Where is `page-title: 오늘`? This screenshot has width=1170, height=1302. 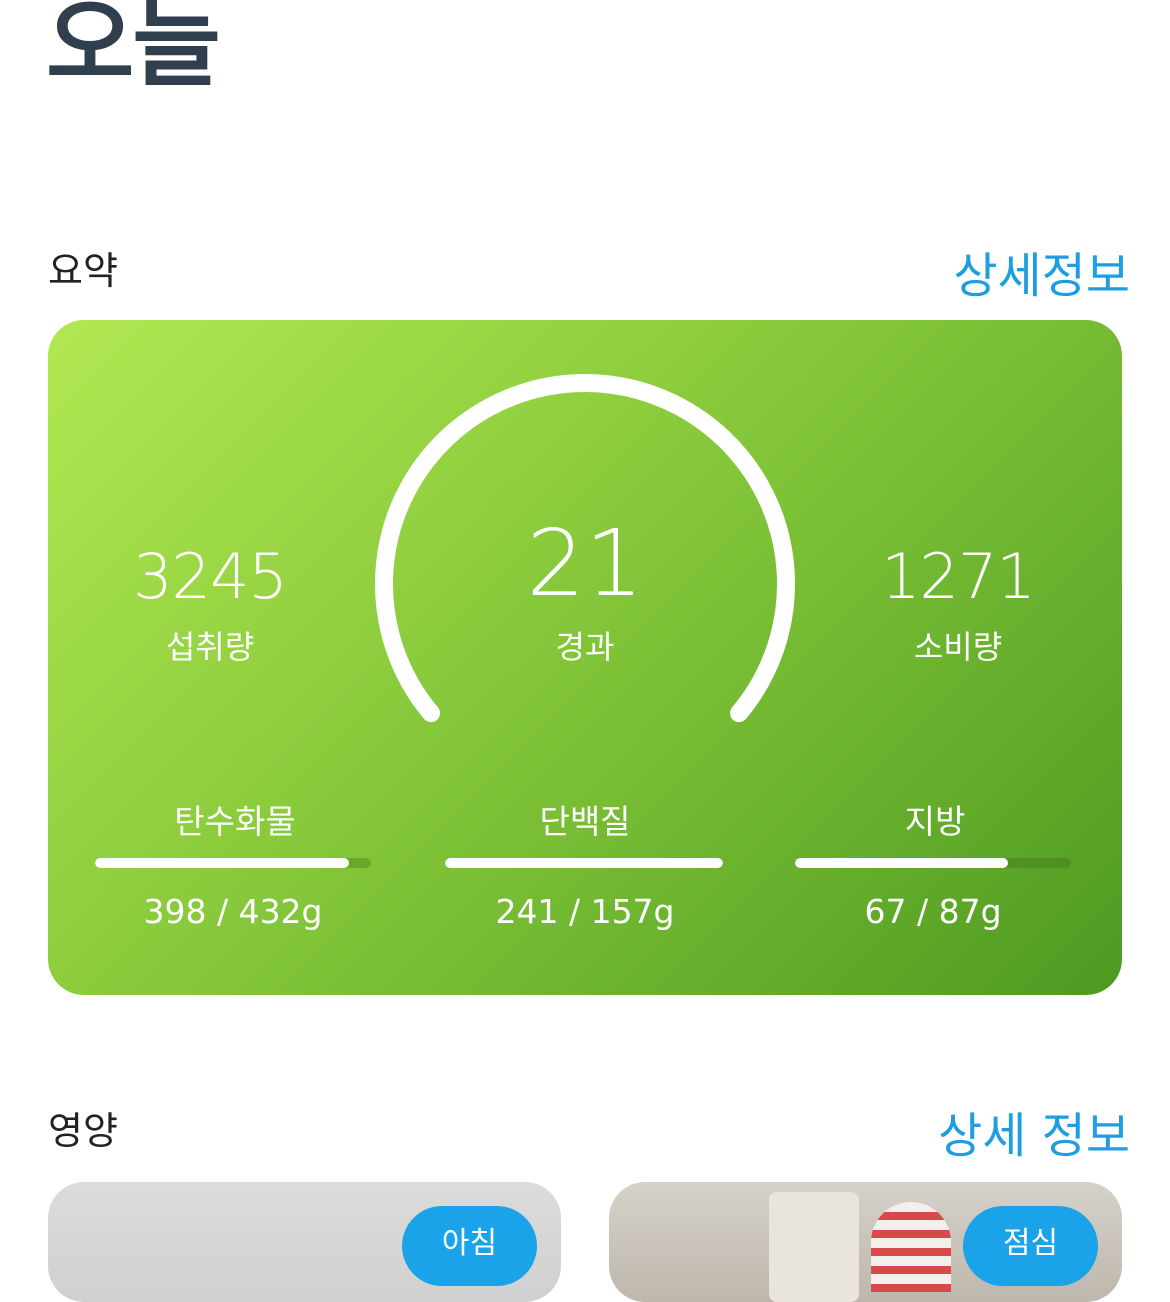 page-title: 오늘 is located at coordinates (133, 50).